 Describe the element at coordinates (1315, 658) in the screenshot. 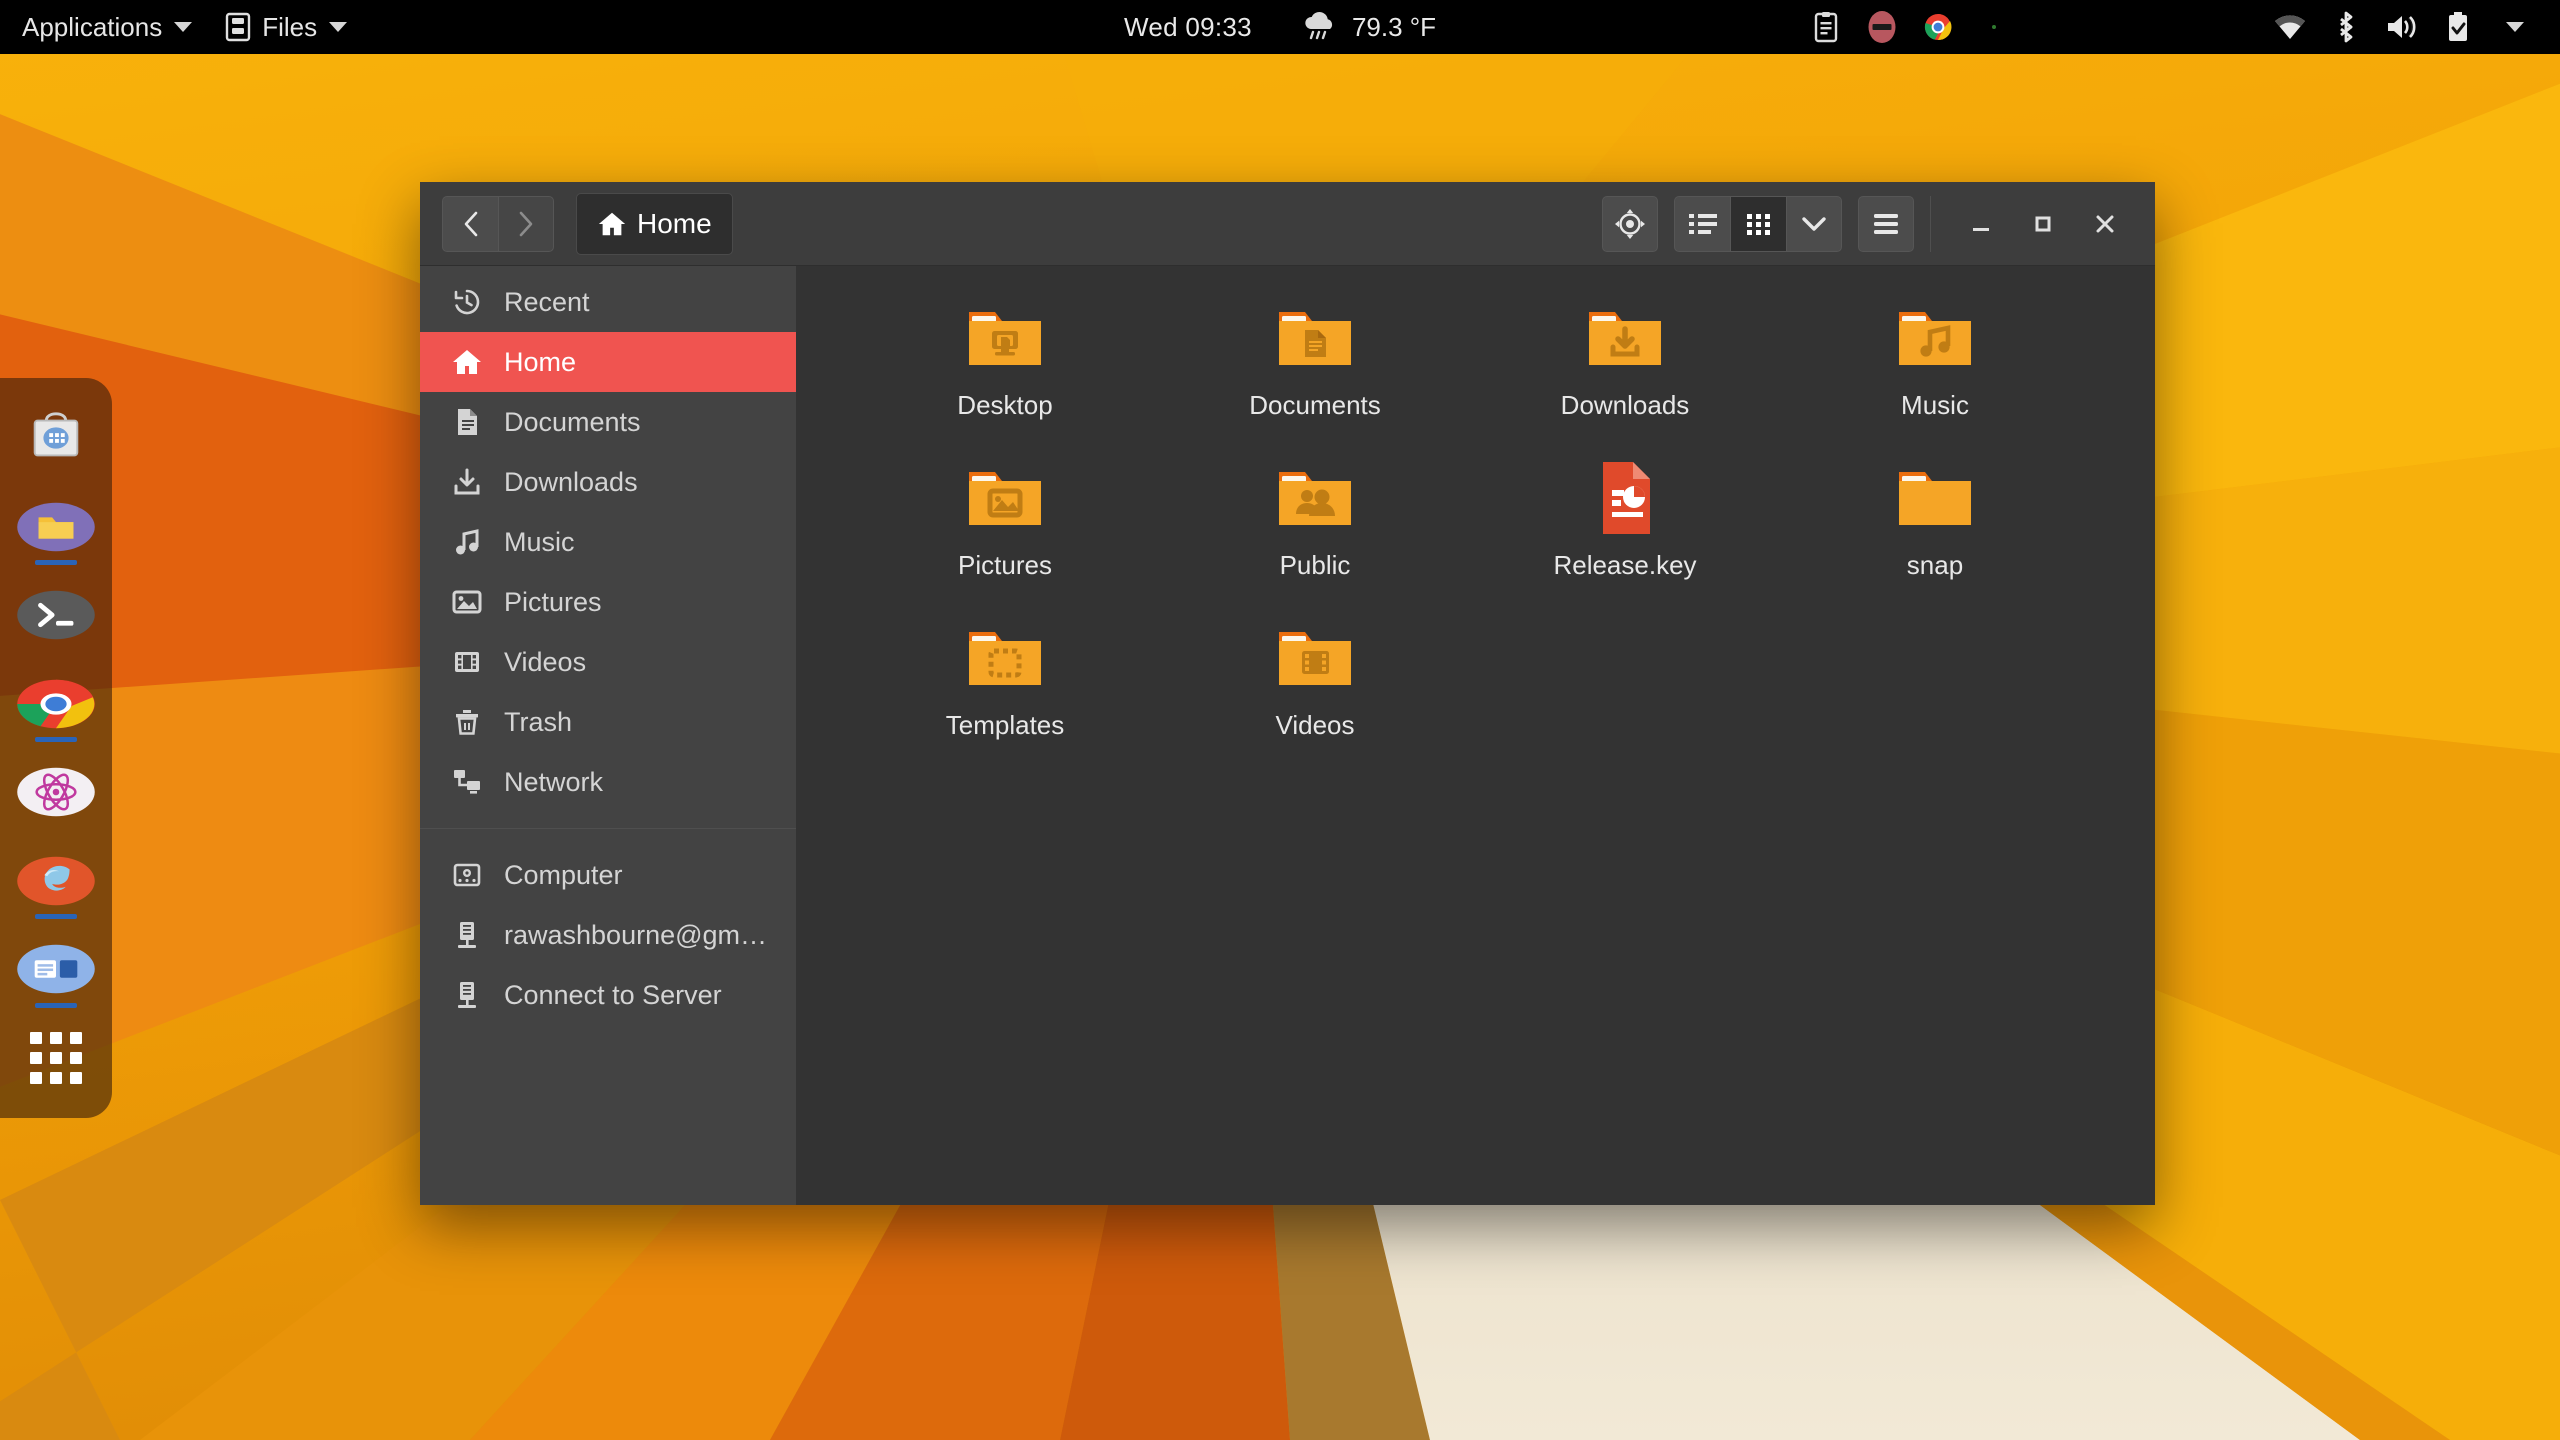

I see `folder-videos-icon` at that location.